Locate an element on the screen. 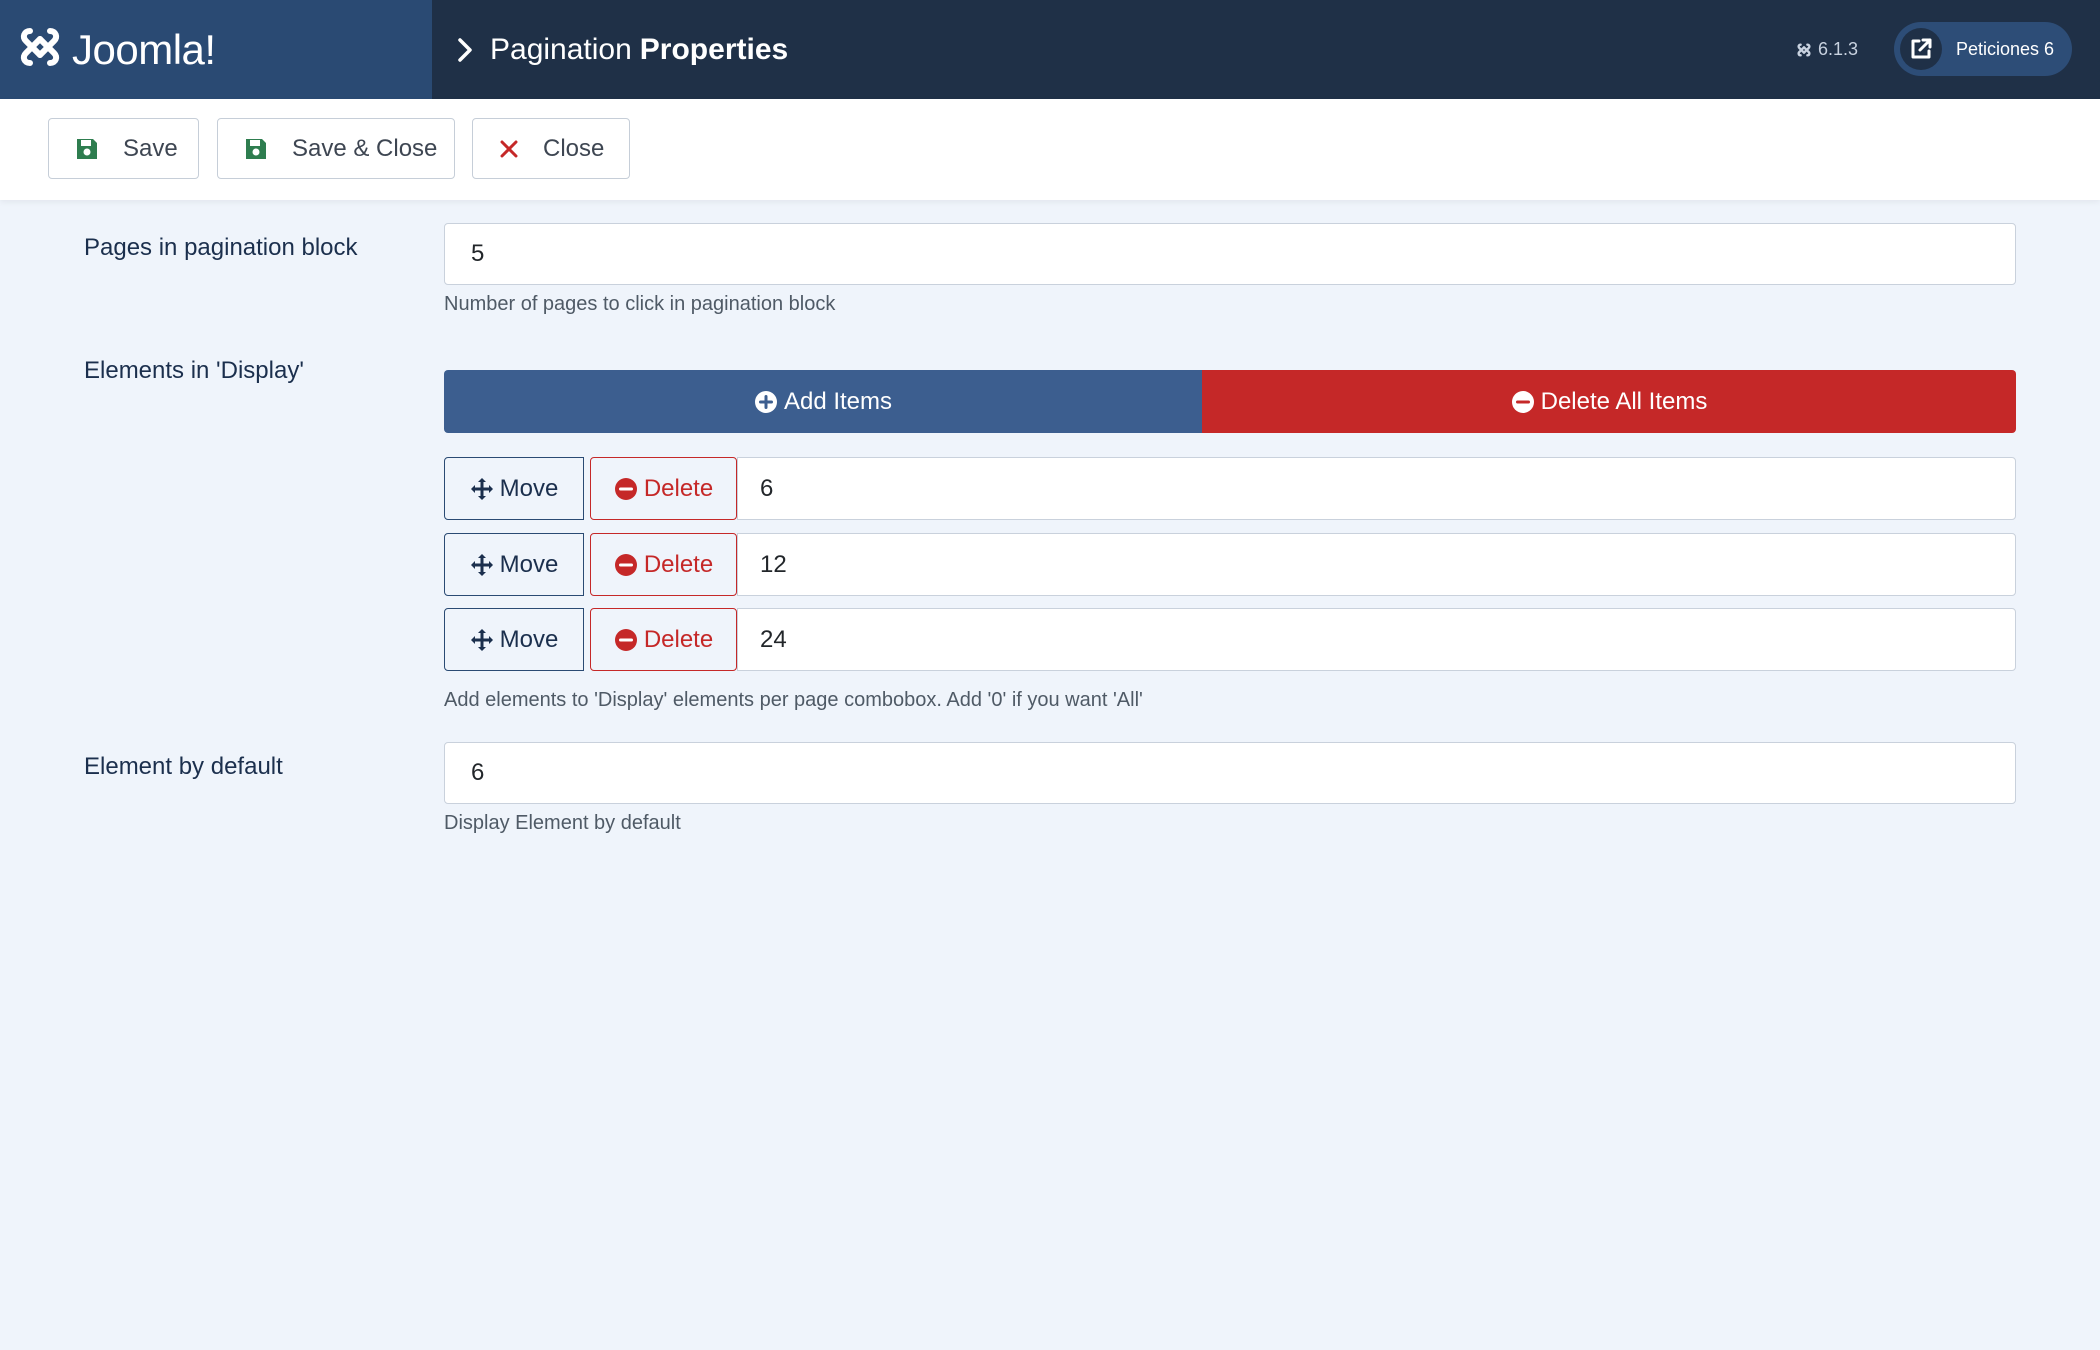 This screenshot has height=1350, width=2100. item-value-input: 6 is located at coordinates (1376, 488).